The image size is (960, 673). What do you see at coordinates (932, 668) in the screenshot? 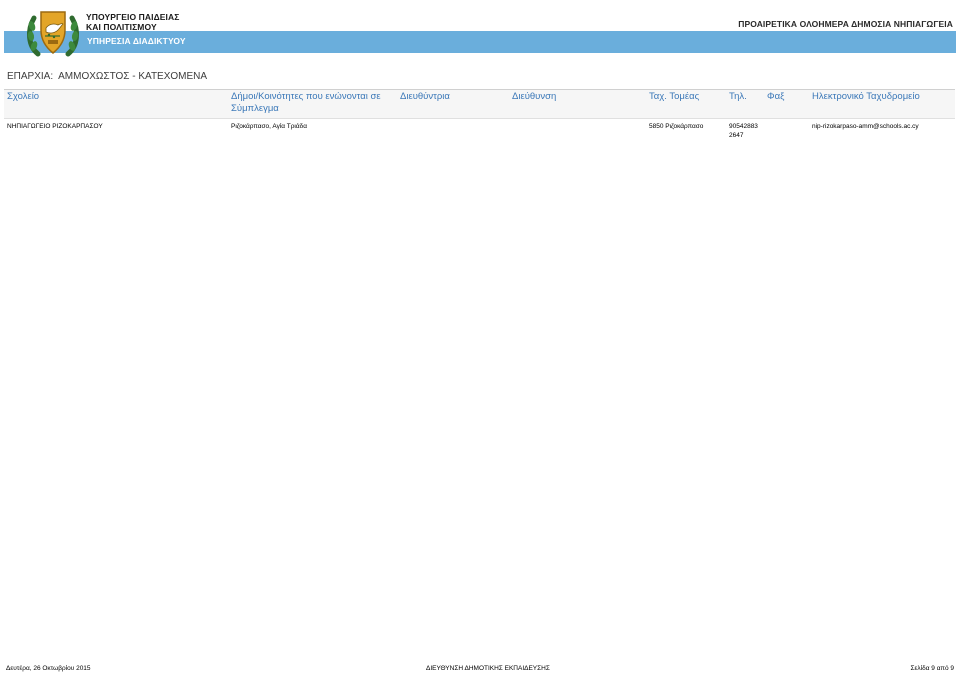
I see `footer-page-number: Σελίδα 9 από 9` at bounding box center [932, 668].